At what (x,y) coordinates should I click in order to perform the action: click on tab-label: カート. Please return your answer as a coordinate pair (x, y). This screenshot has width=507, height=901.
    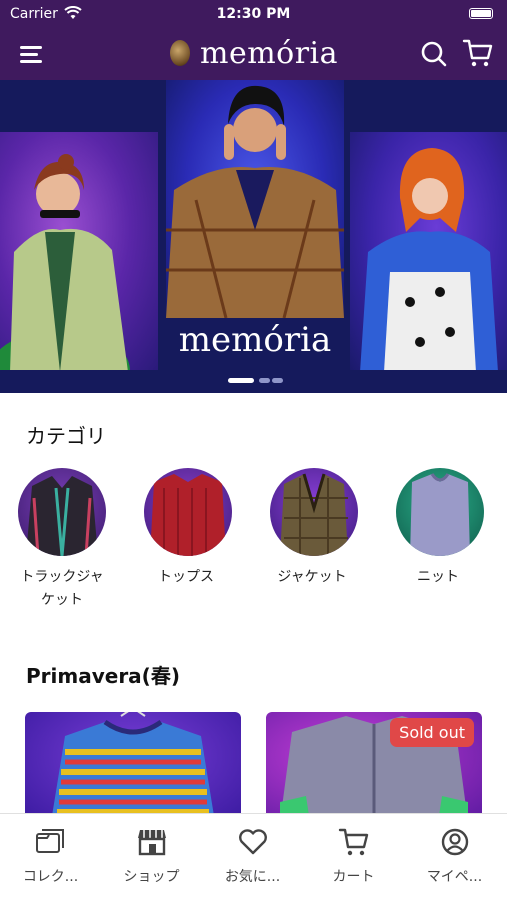
    Looking at the image, I should click on (353, 877).